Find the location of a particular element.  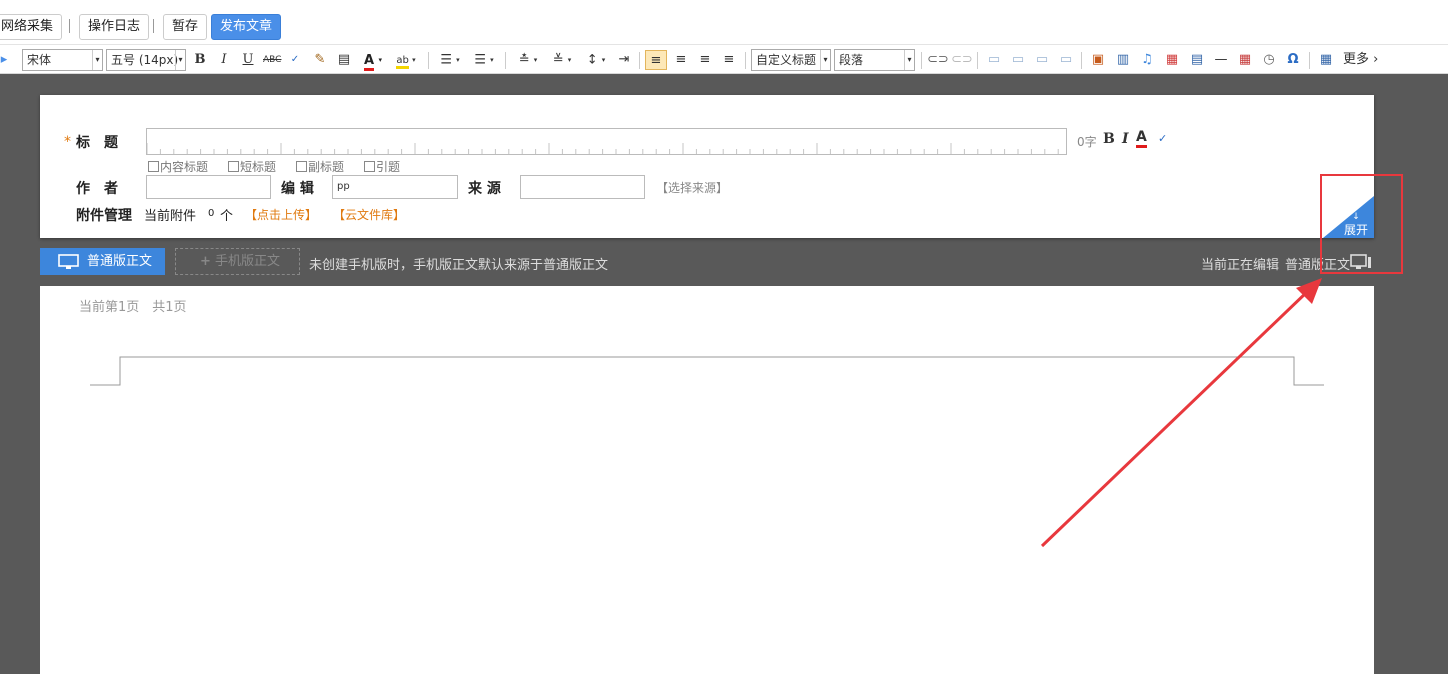

tab-normal-content: 普通版正文 is located at coordinates (102, 261).